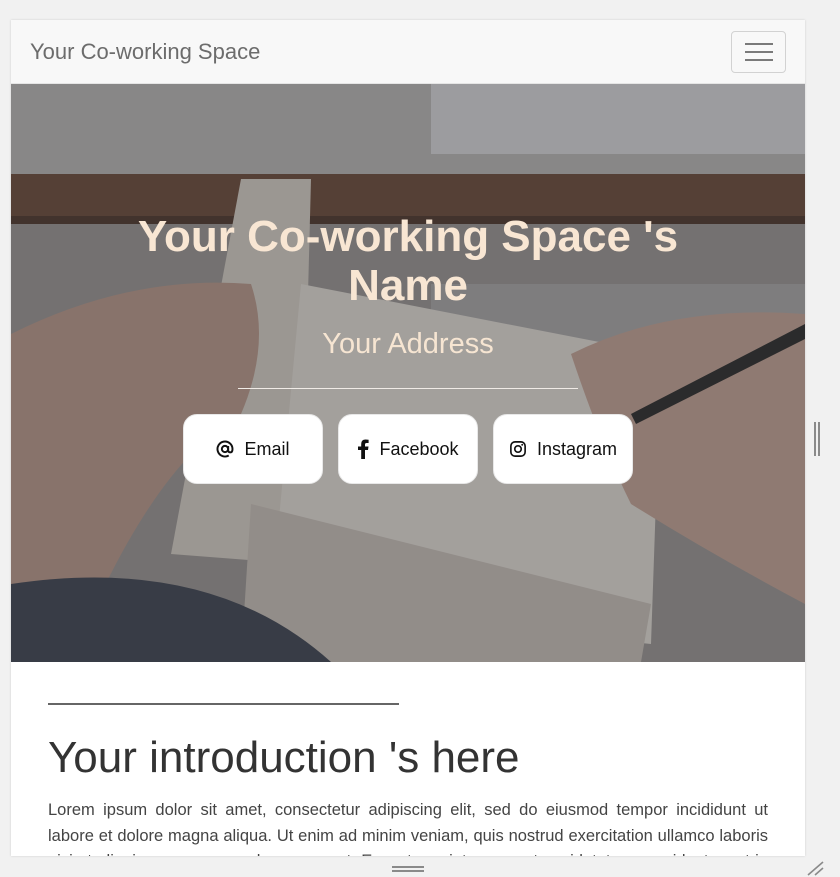  What do you see at coordinates (223, 704) in the screenshot?
I see `intro-divider` at bounding box center [223, 704].